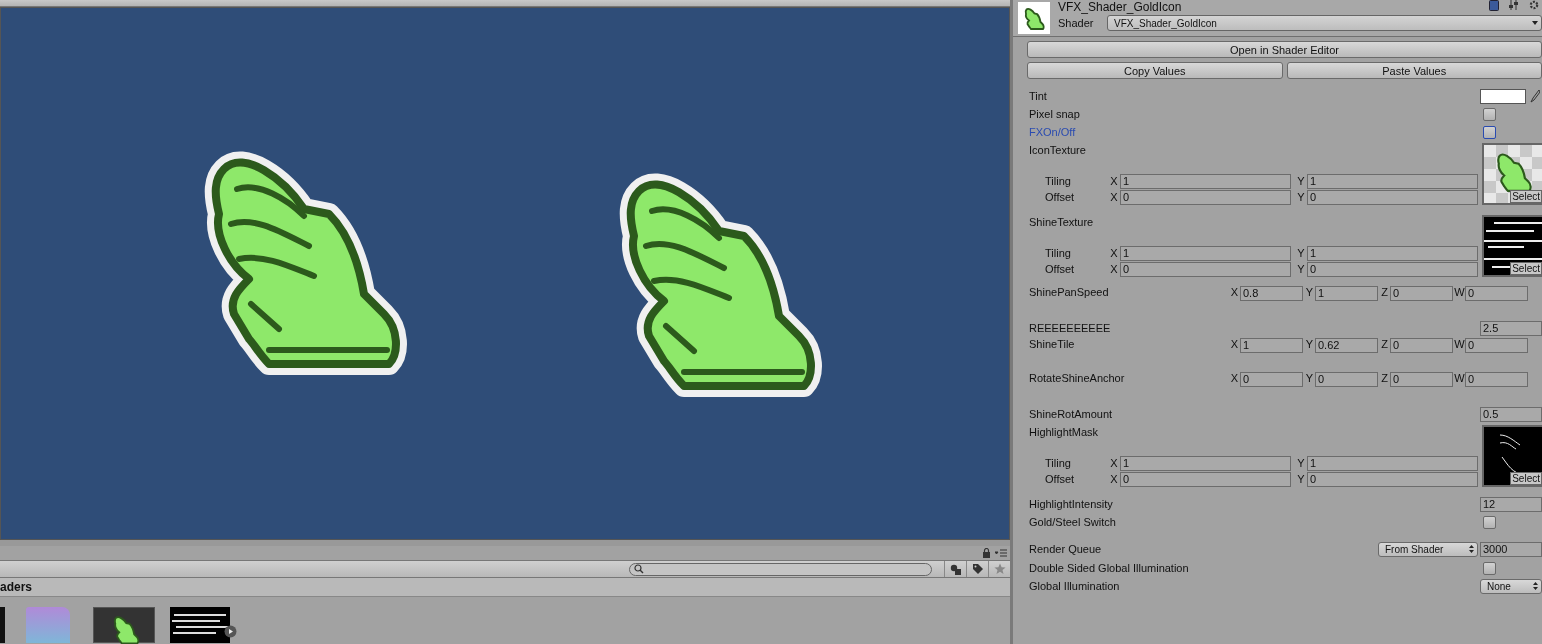 This screenshot has height=644, width=1542. What do you see at coordinates (1284, 49) in the screenshot?
I see `open-shader-editor-button: Open in Shader Editor` at bounding box center [1284, 49].